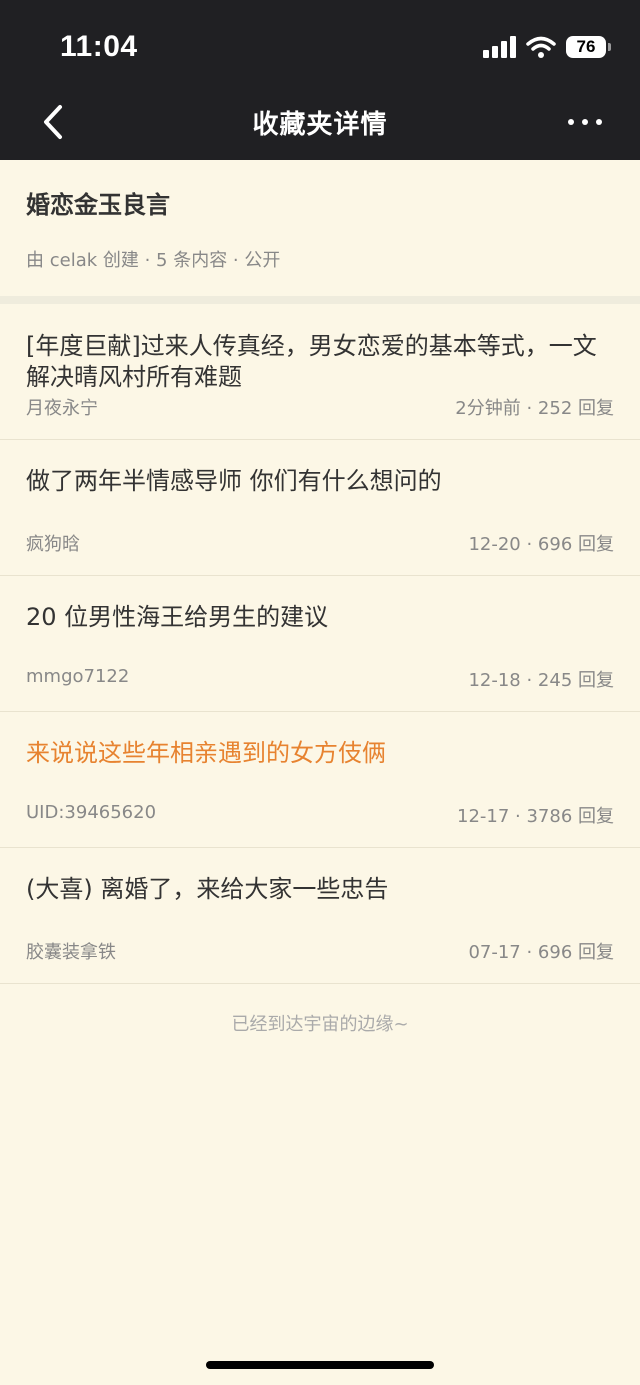  I want to click on folder-name: 婚恋金玉良言, so click(98, 205).